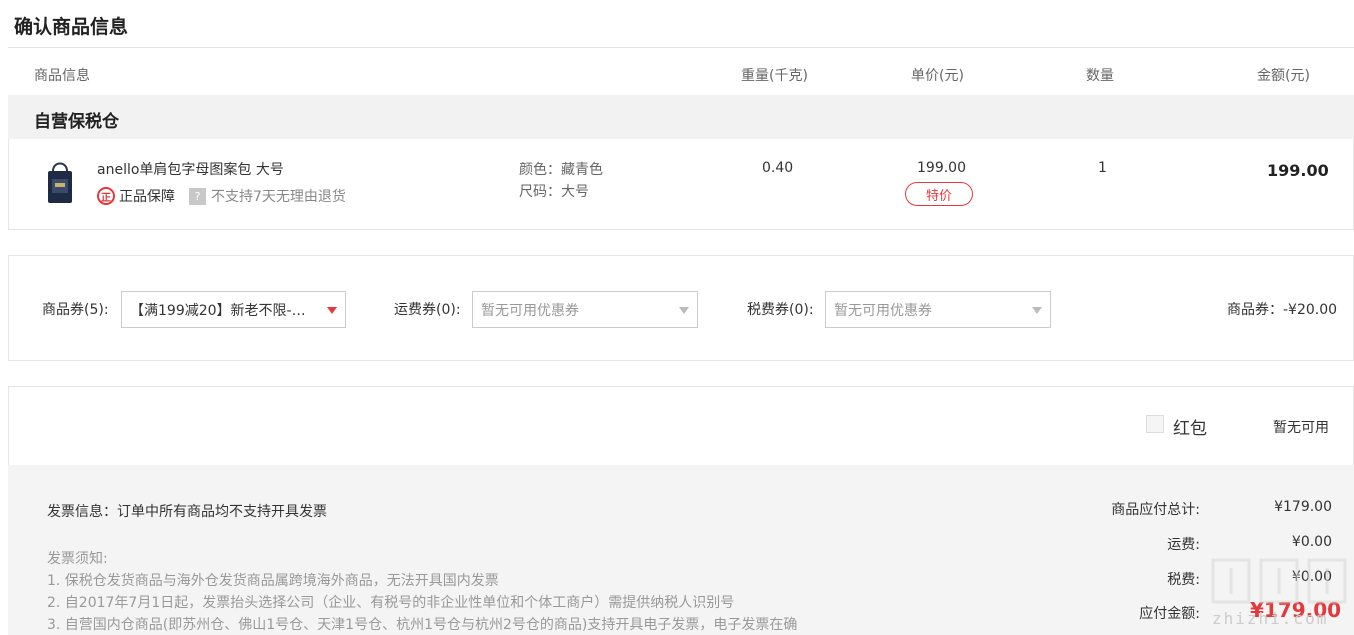 Image resolution: width=1354 pixels, height=635 pixels. I want to click on tax-coupon-select: 暂无可用优惠券, so click(938, 309).